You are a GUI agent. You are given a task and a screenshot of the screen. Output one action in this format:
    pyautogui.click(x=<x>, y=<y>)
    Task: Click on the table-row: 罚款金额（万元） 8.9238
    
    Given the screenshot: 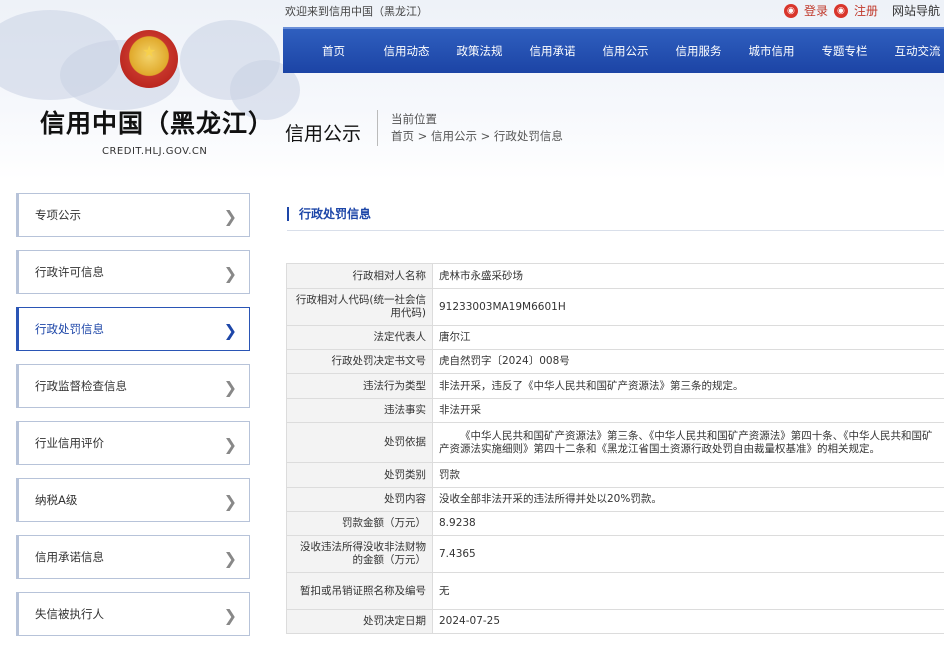 What is the action you would take?
    pyautogui.click(x=615, y=523)
    